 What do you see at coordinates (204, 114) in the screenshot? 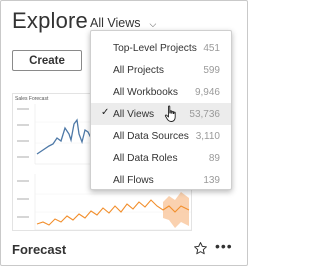
I see `menu-item-count: 53,736` at bounding box center [204, 114].